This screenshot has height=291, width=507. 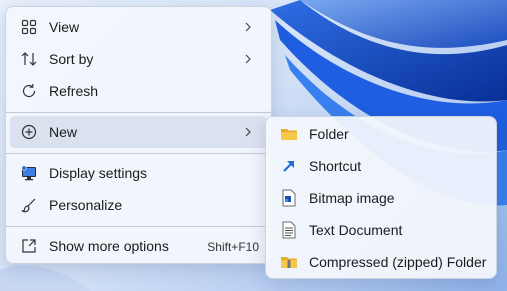 What do you see at coordinates (352, 198) in the screenshot?
I see `submenu-item-label: Bitmap image` at bounding box center [352, 198].